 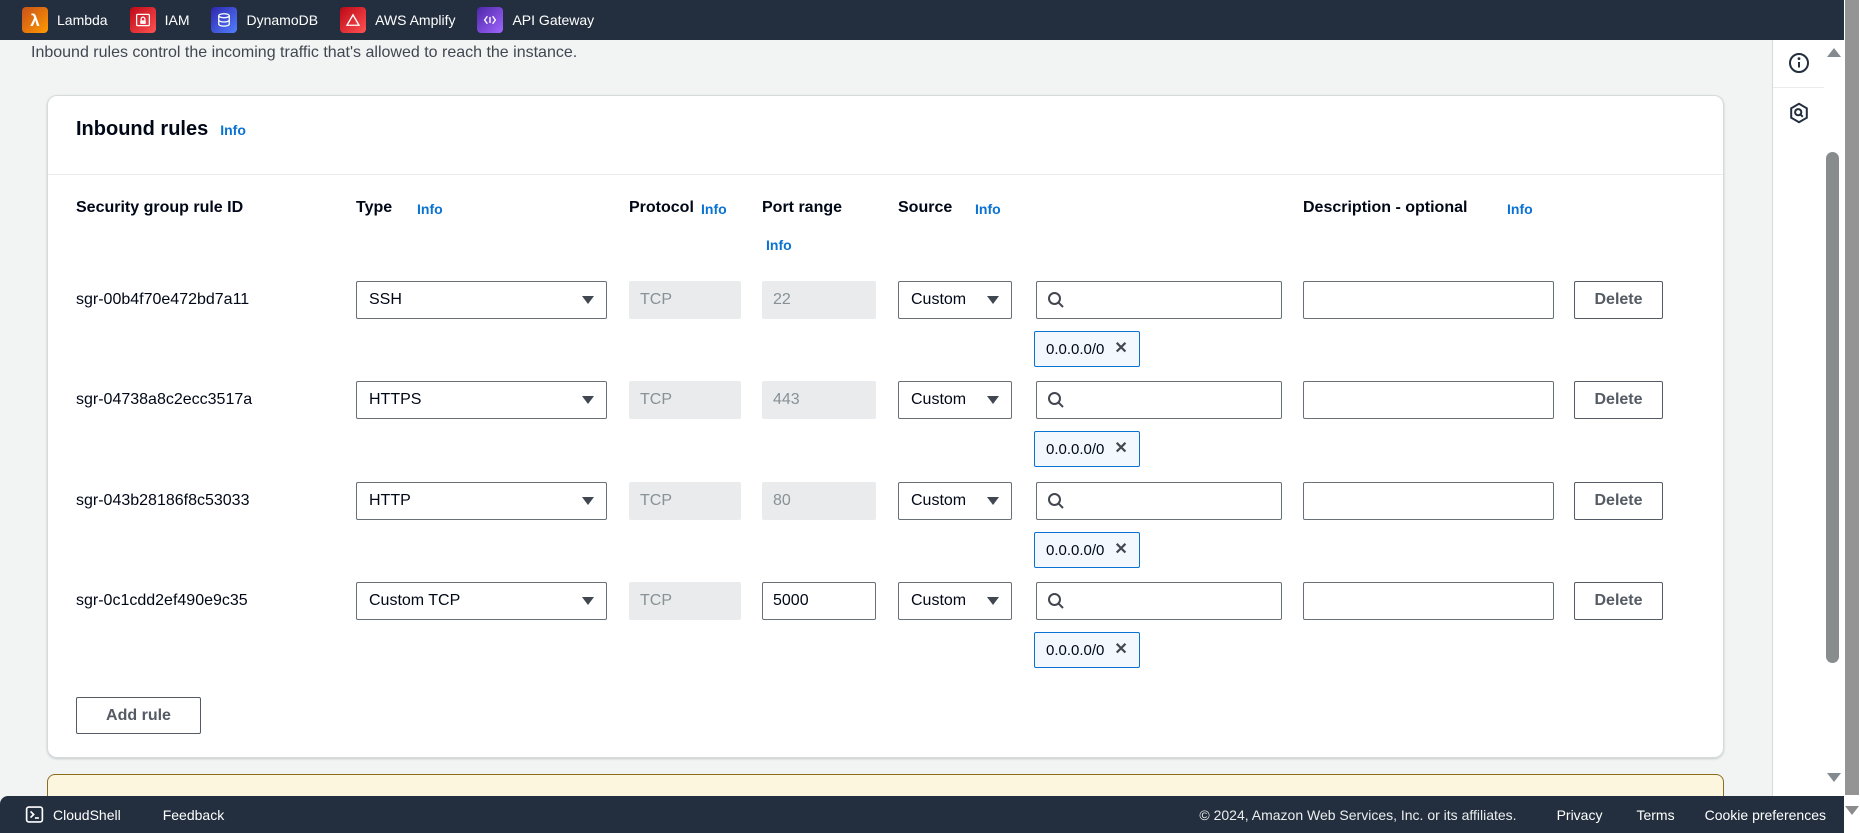 What do you see at coordinates (1520, 209) in the screenshot?
I see `description-info-link: Info` at bounding box center [1520, 209].